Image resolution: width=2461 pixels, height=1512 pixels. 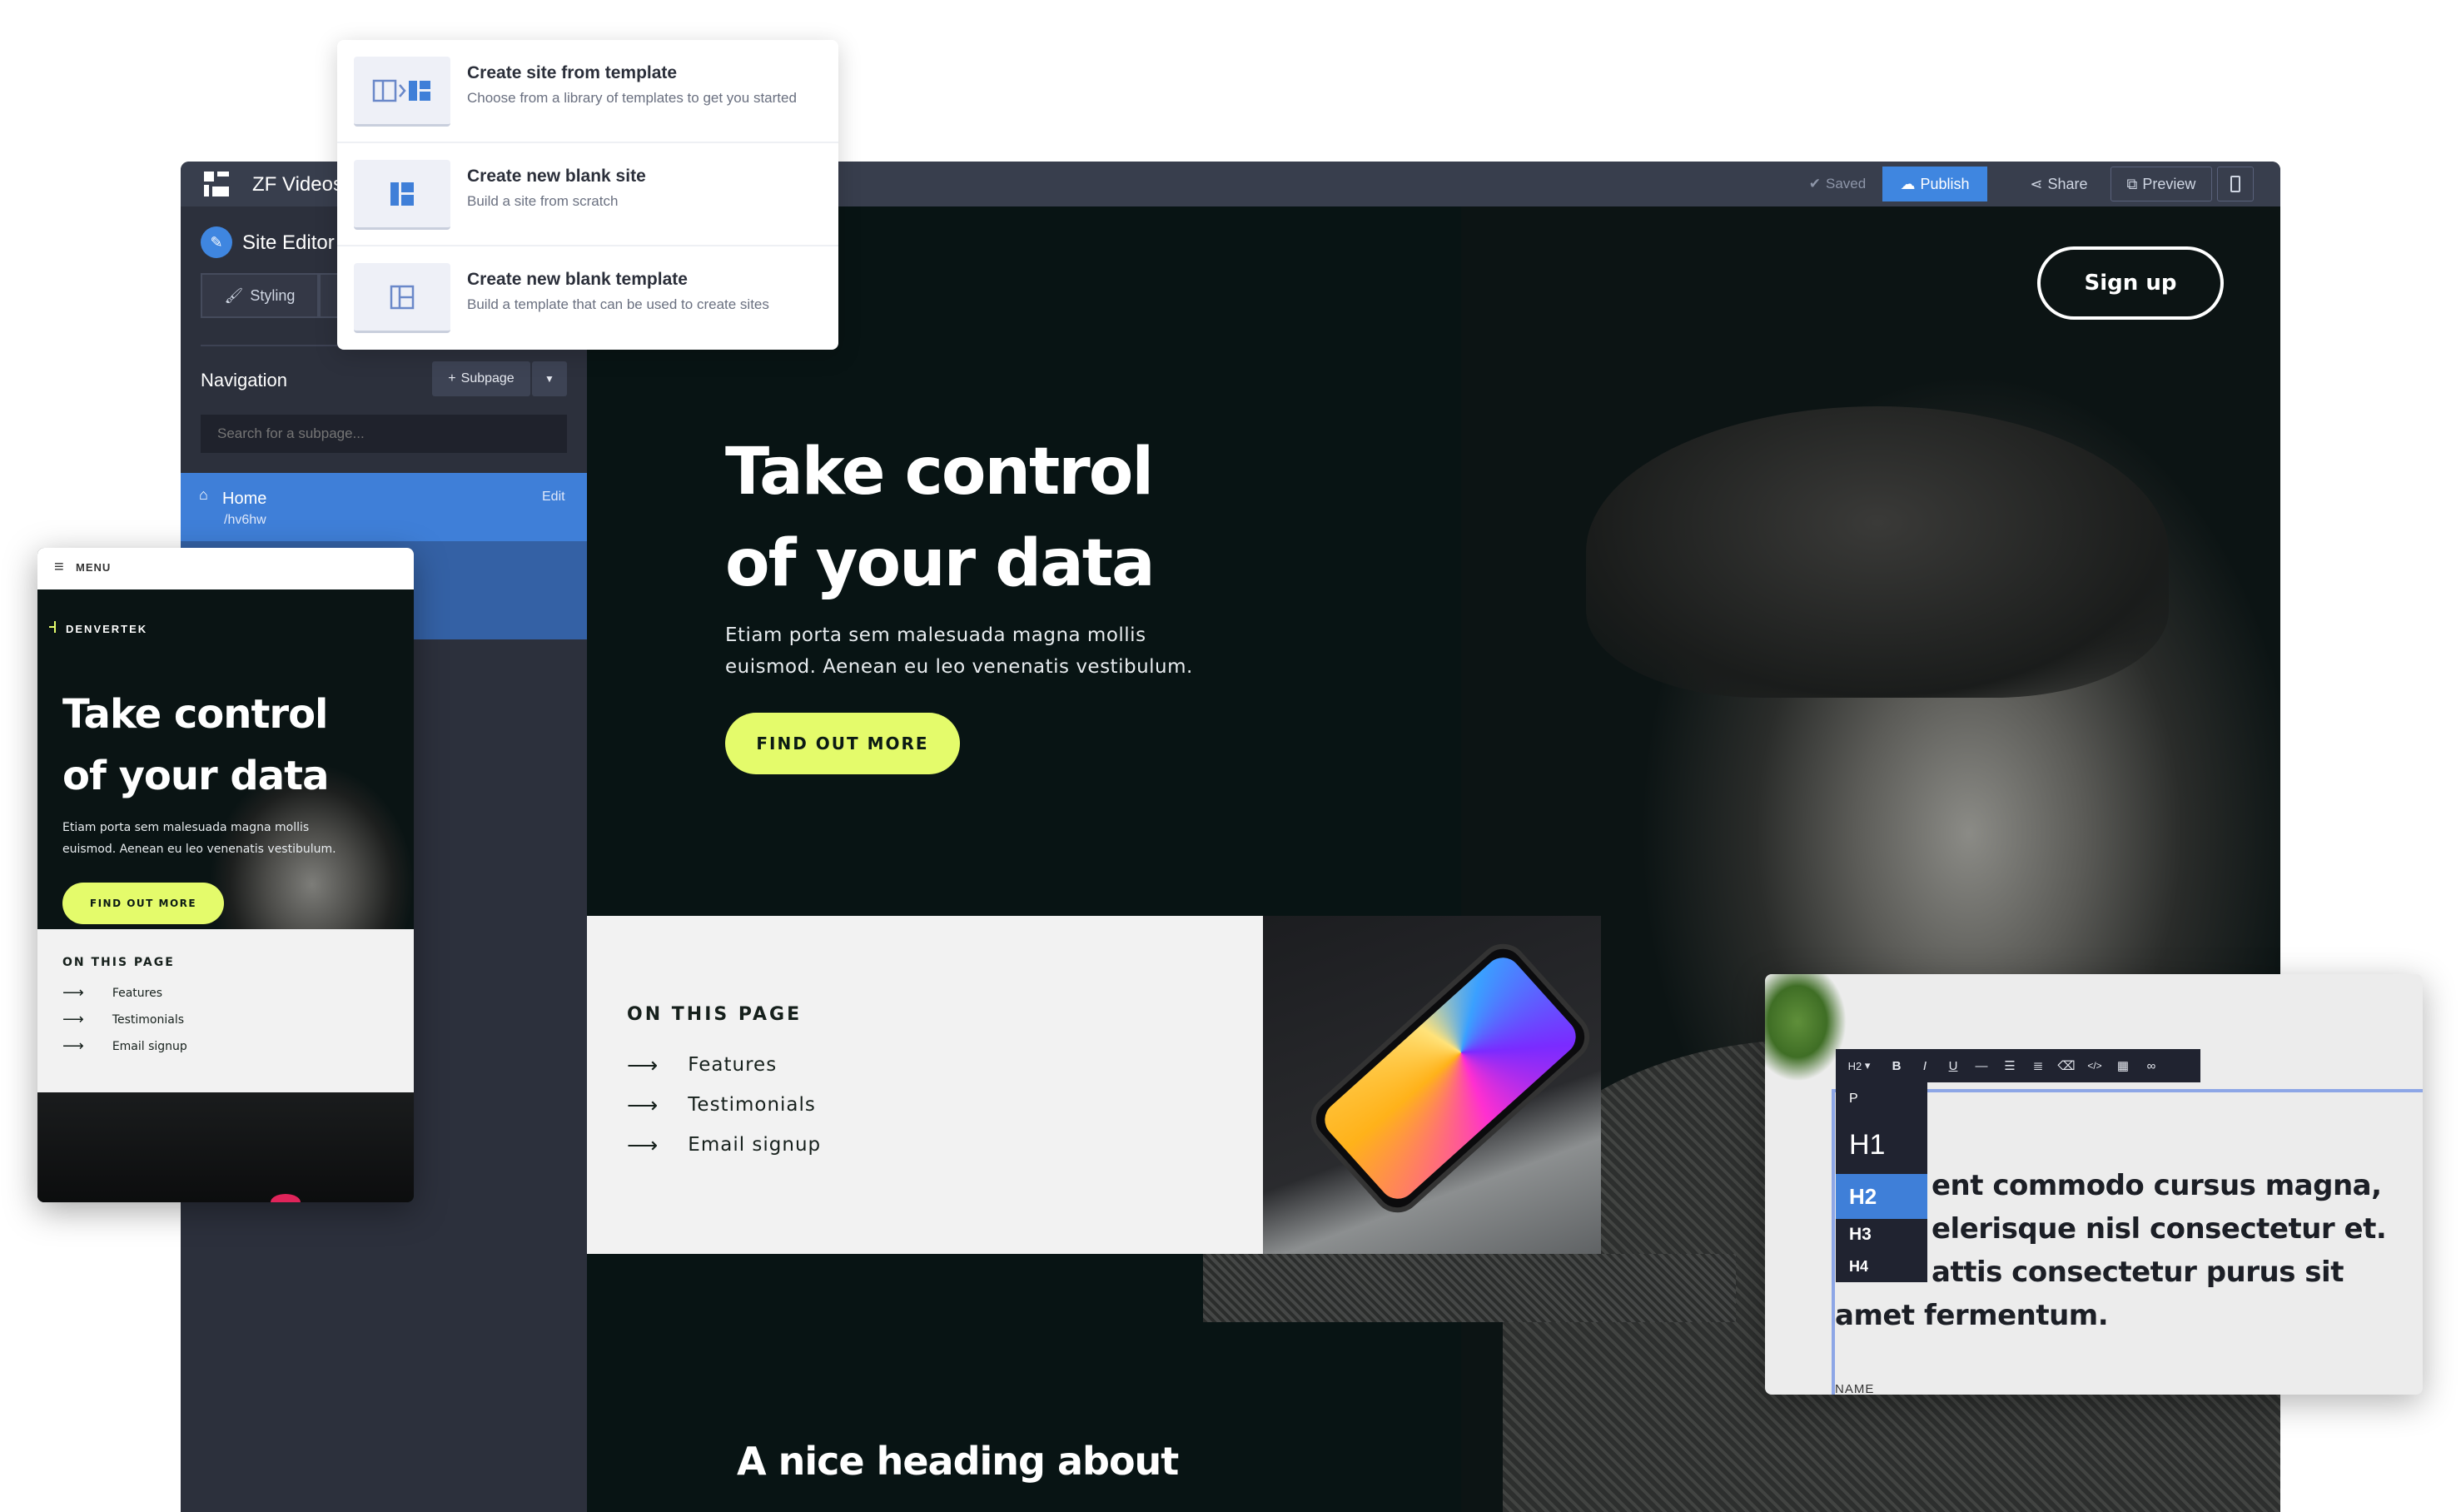 I want to click on saved-status: ✔ Saved, so click(x=1837, y=183).